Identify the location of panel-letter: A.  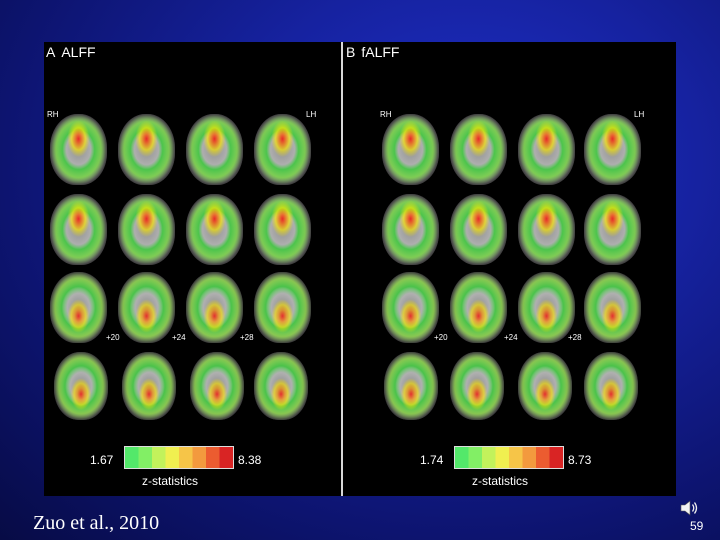
(51, 52).